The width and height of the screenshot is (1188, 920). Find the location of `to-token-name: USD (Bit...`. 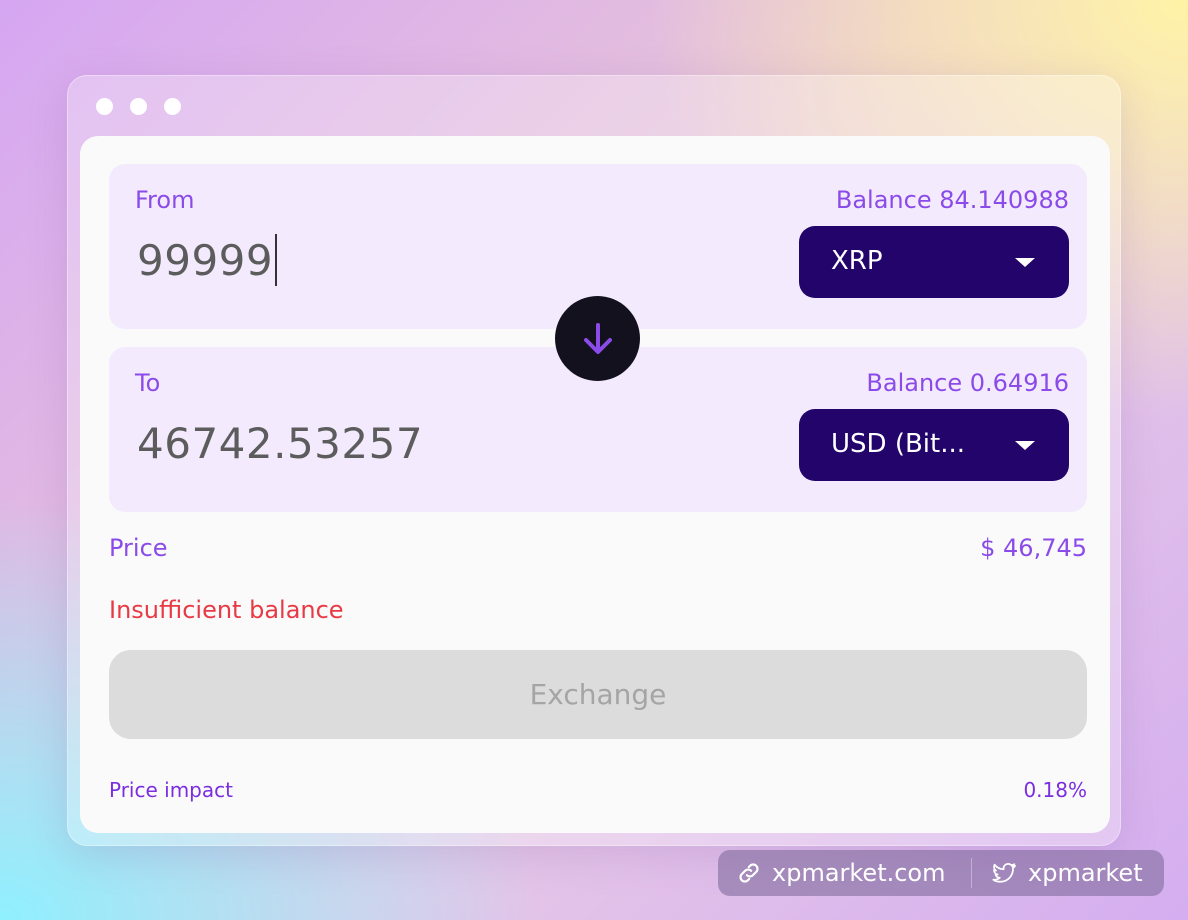

to-token-name: USD (Bit... is located at coordinates (898, 444).